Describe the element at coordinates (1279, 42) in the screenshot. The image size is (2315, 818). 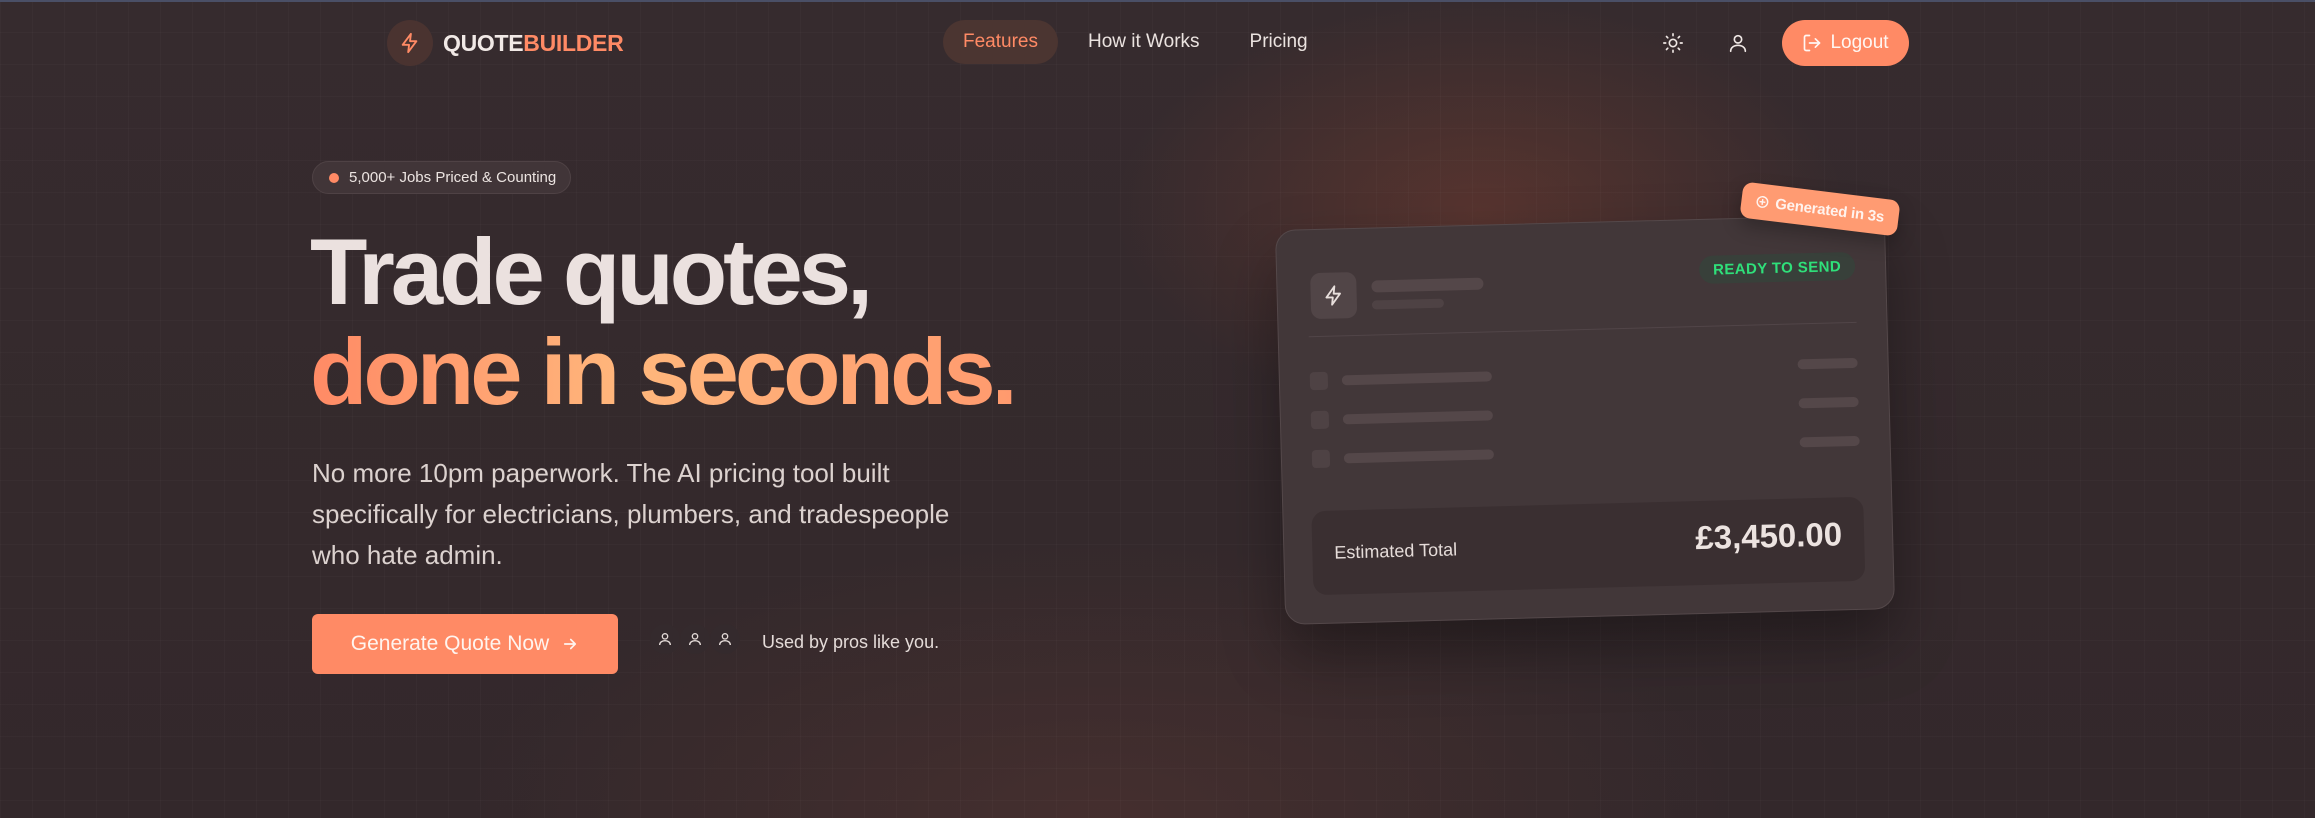
I see `nav-pricing: Pricing` at that location.